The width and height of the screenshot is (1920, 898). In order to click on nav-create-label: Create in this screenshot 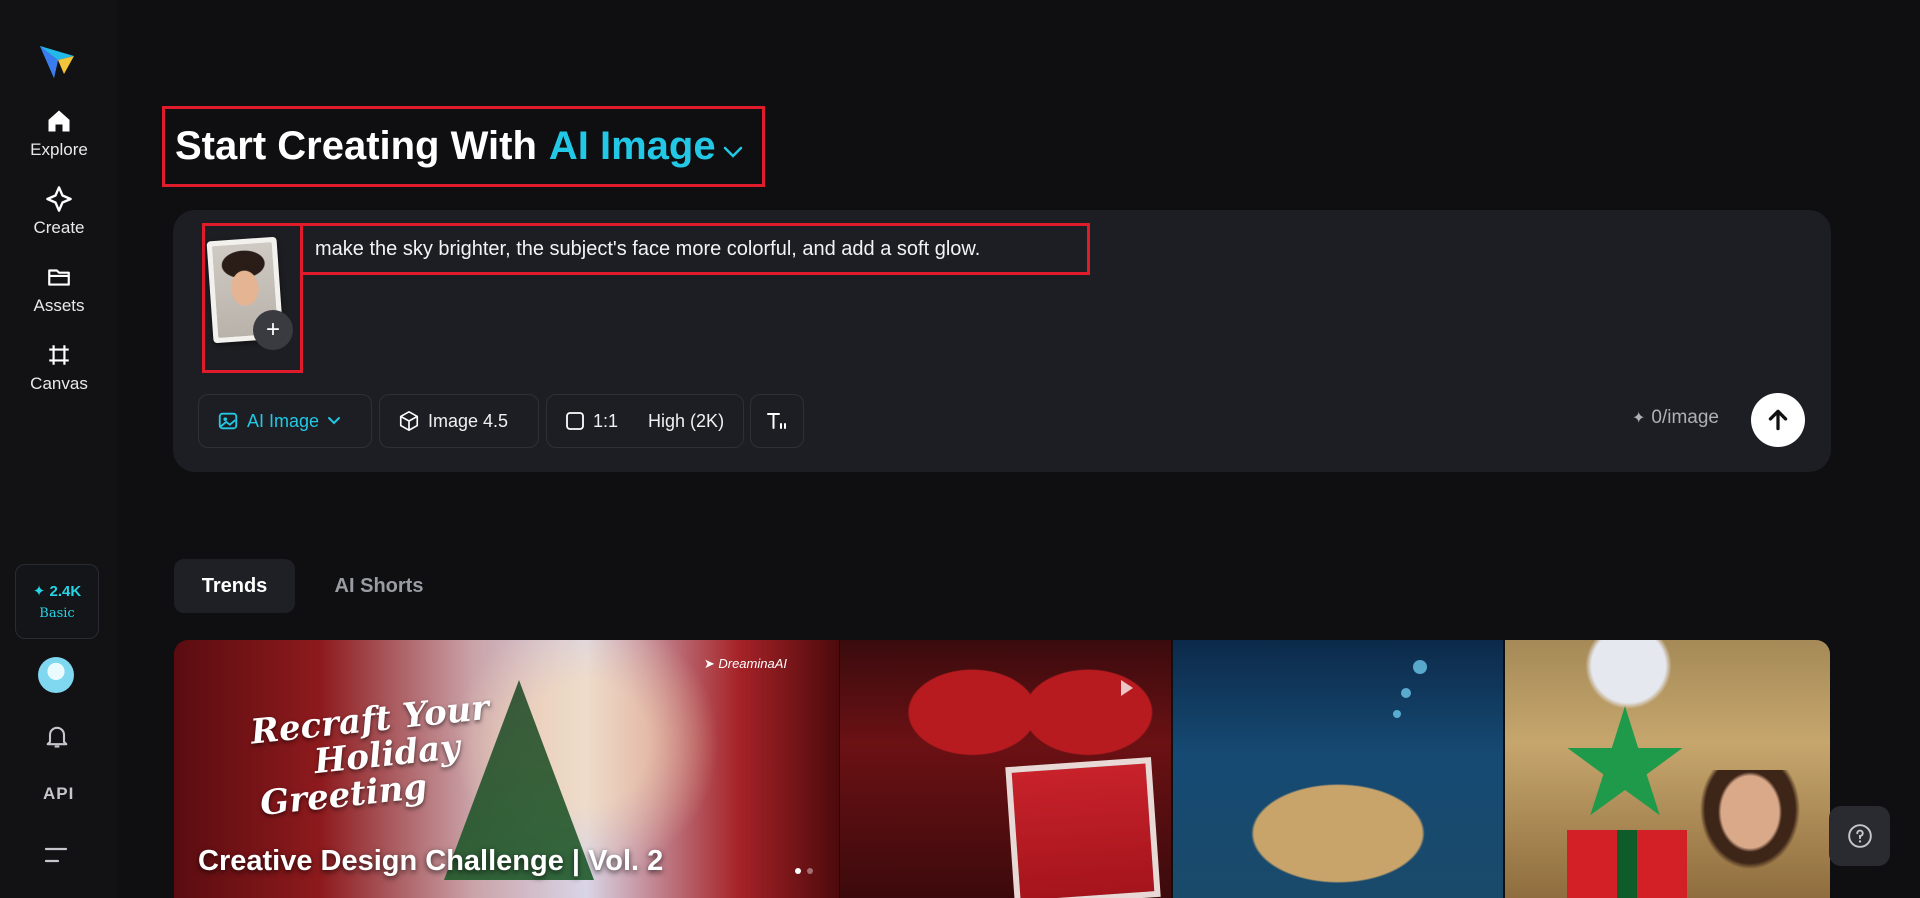, I will do `click(59, 227)`.